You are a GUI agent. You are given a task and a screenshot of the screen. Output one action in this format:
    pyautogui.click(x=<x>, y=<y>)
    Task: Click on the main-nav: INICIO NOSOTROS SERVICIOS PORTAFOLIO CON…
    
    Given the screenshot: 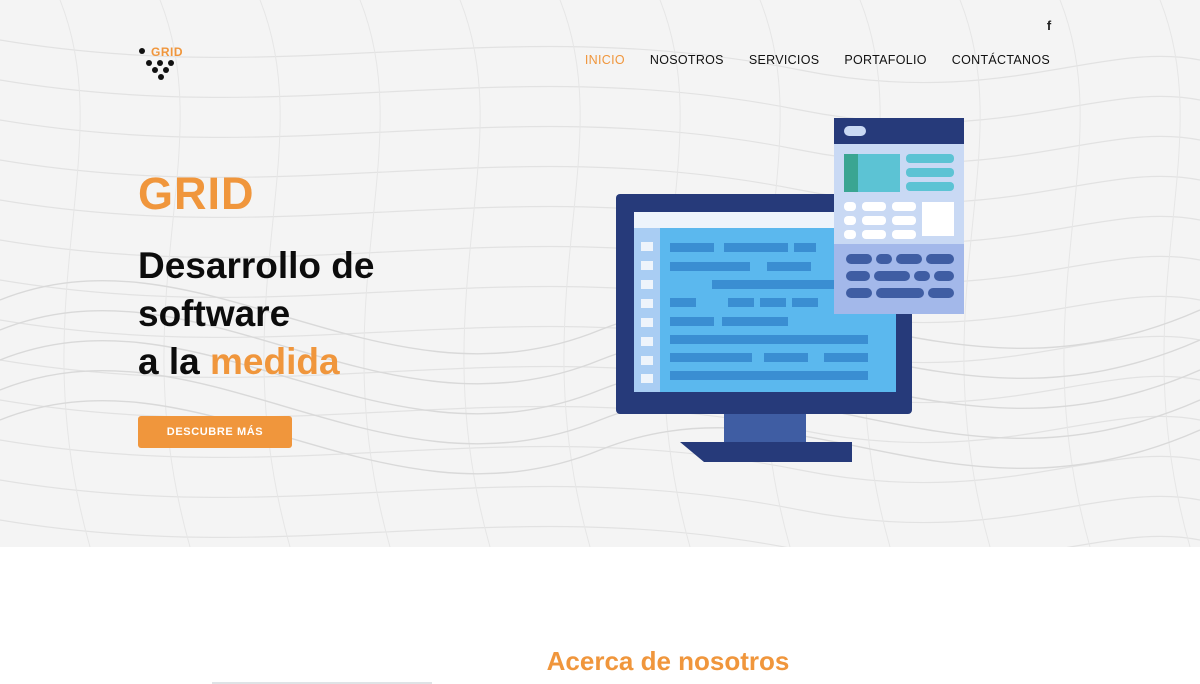 What is the action you would take?
    pyautogui.click(x=817, y=60)
    